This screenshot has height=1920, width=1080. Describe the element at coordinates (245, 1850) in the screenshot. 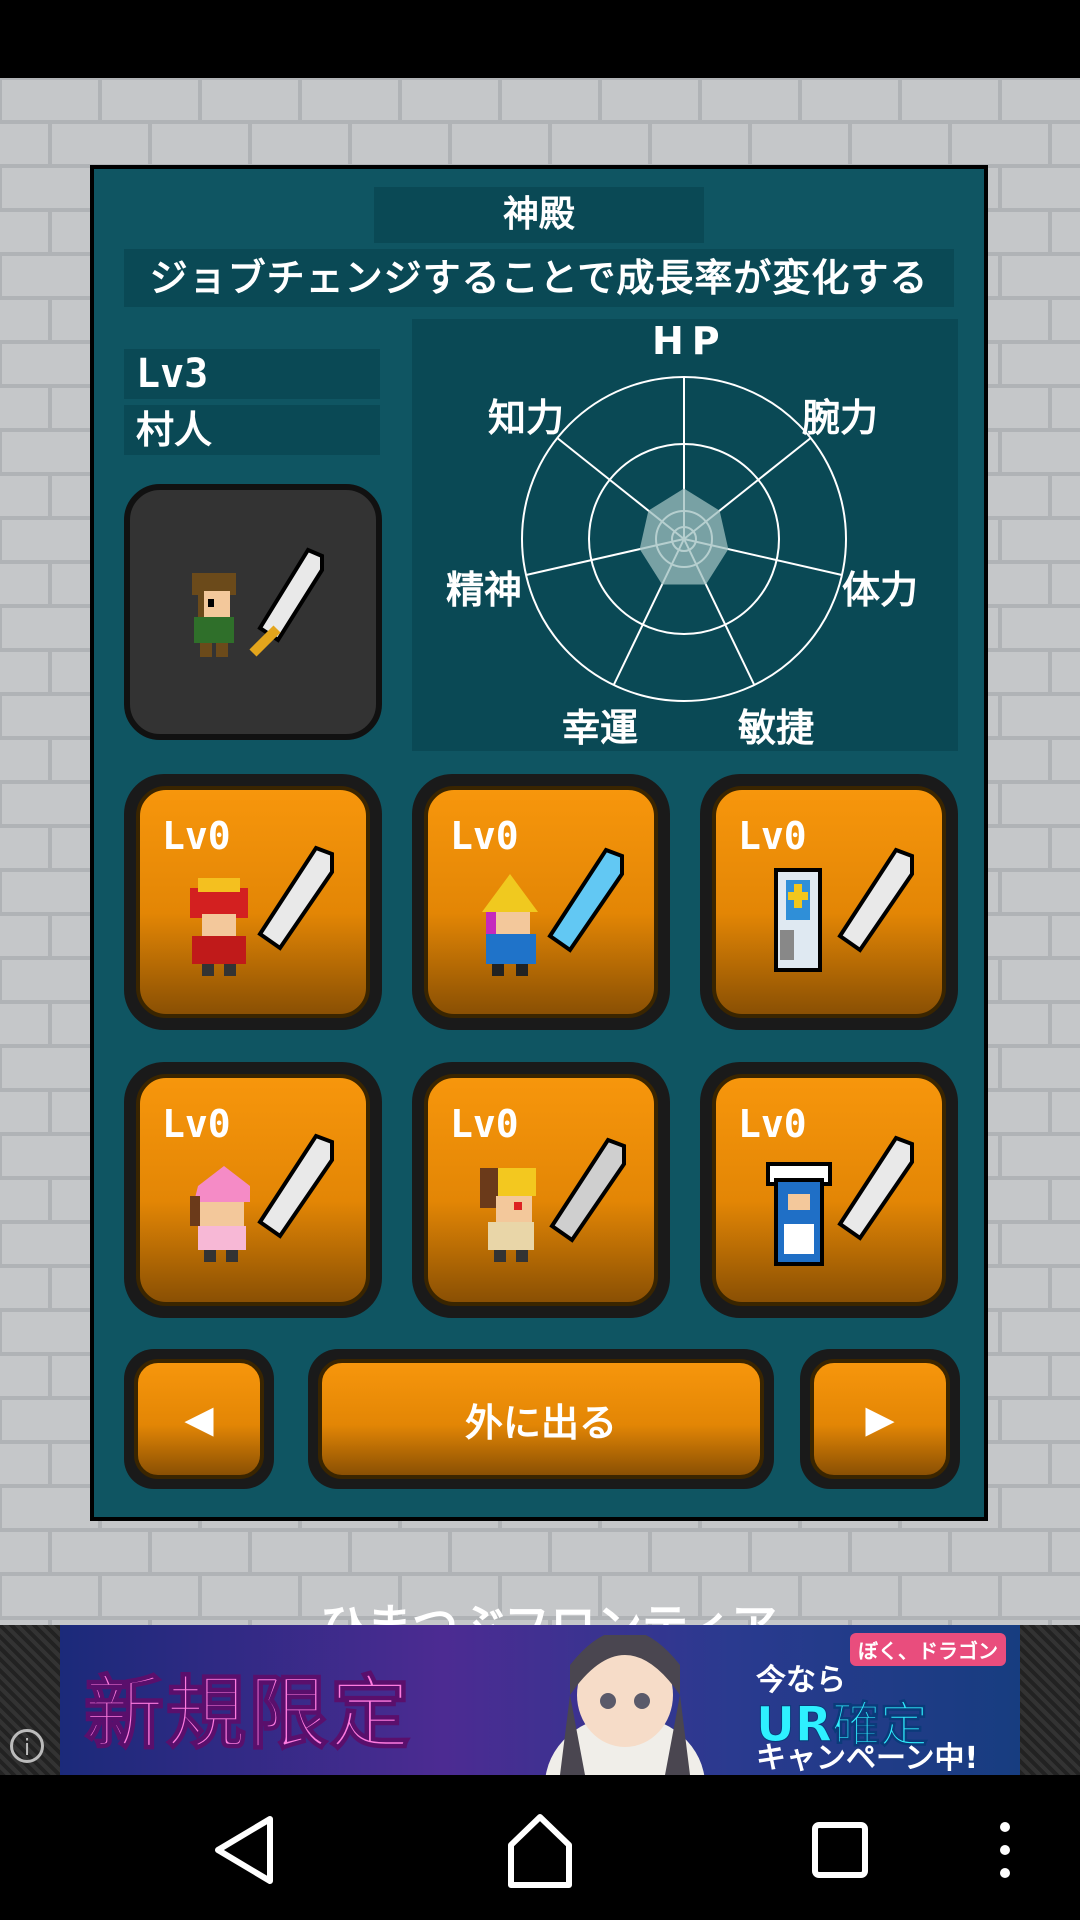

I see `back-icon` at that location.